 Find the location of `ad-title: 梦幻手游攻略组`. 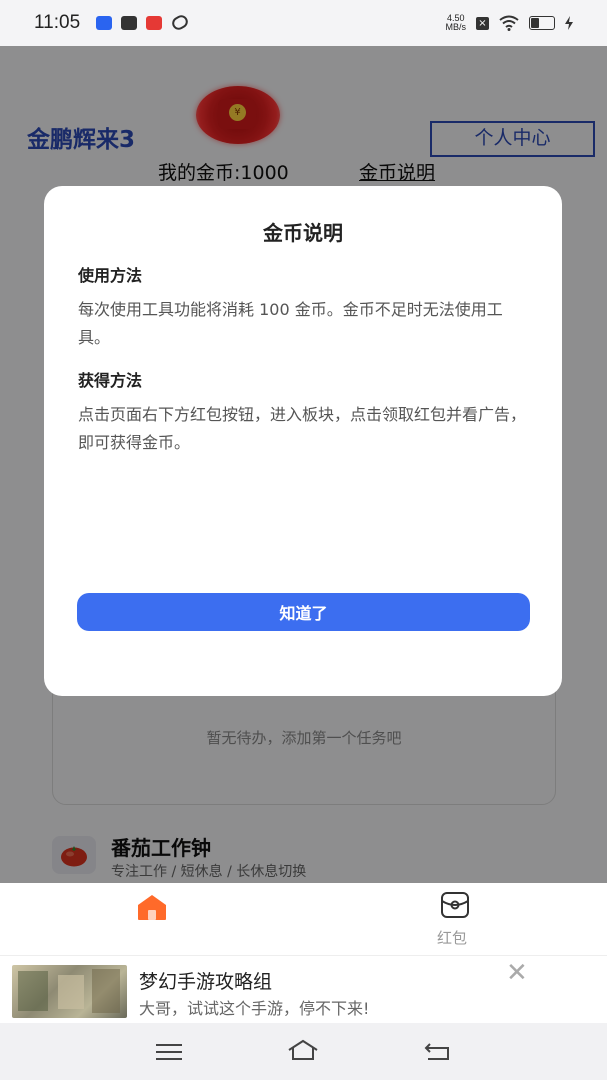

ad-title: 梦幻手游攻略组 is located at coordinates (205, 980).